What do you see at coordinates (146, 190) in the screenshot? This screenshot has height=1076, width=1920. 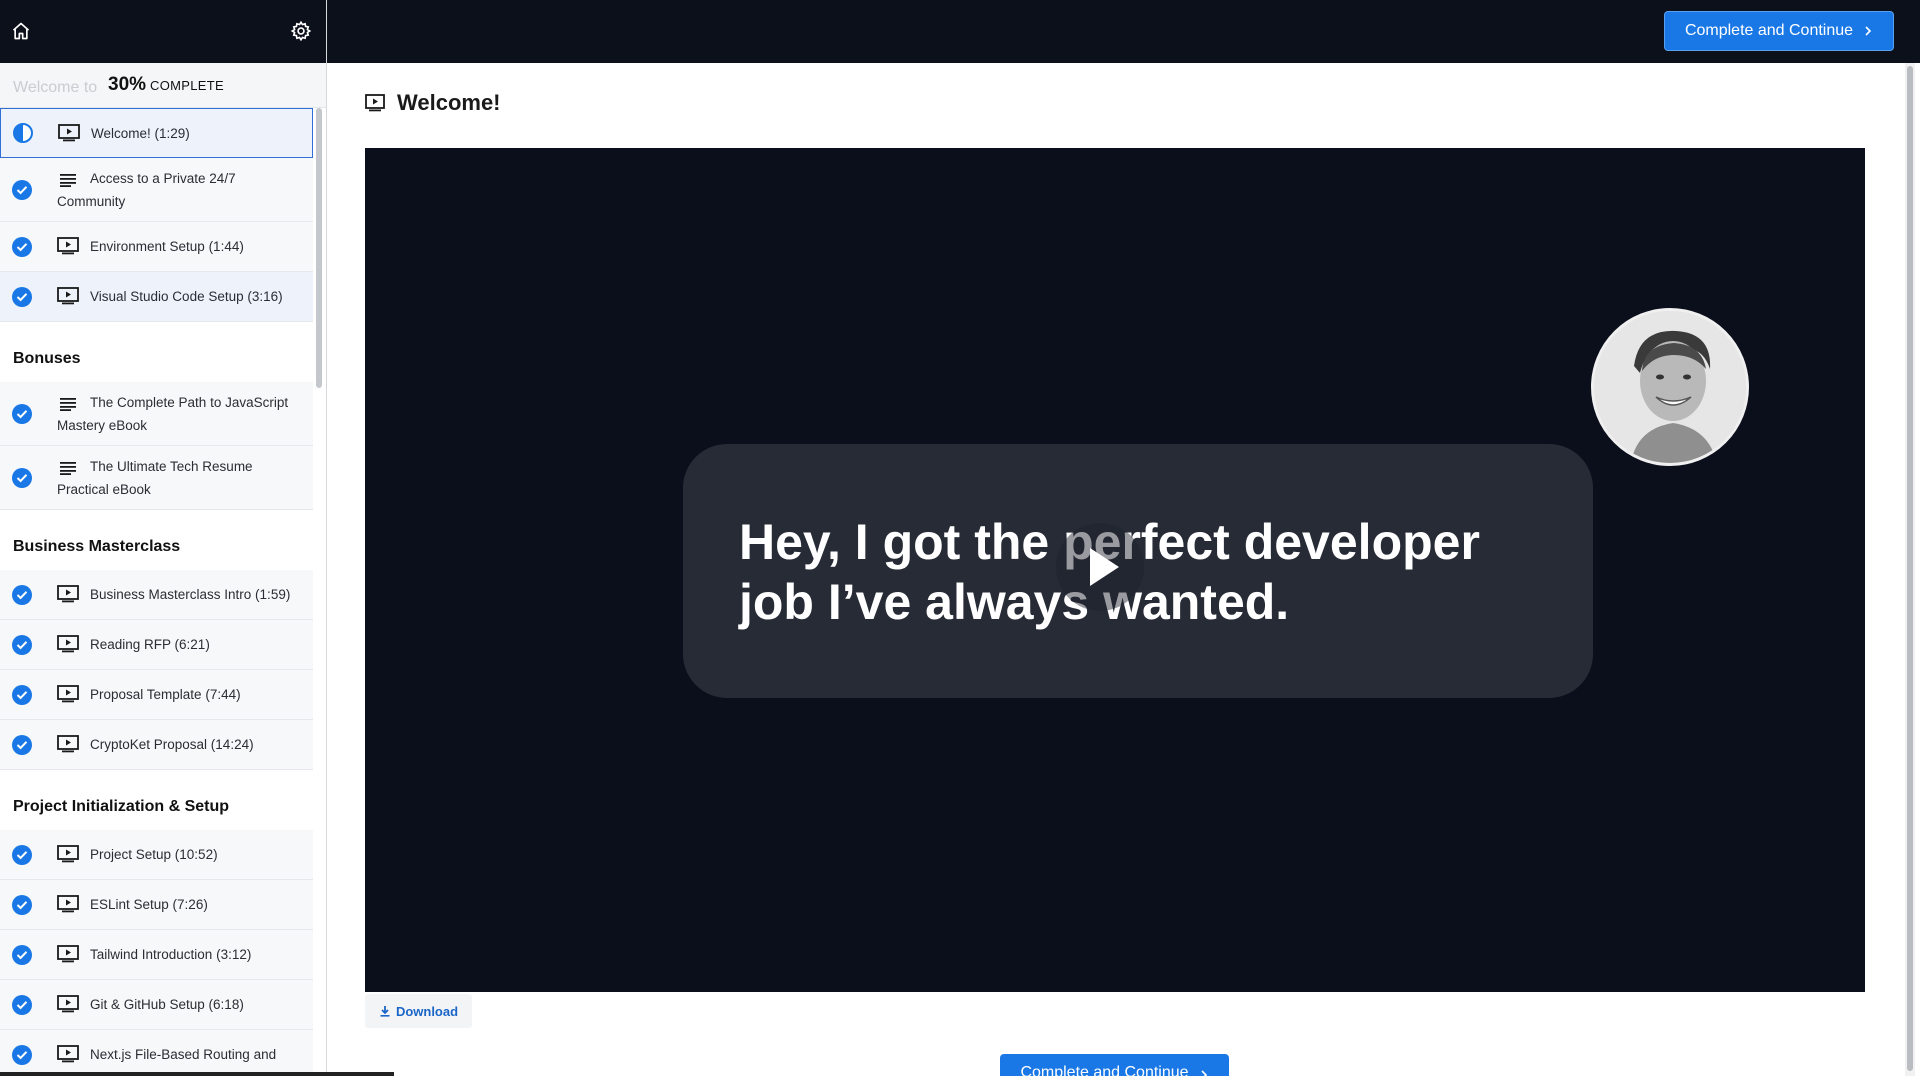 I see `lesson-title: Access to a Private 24/7 Community` at bounding box center [146, 190].